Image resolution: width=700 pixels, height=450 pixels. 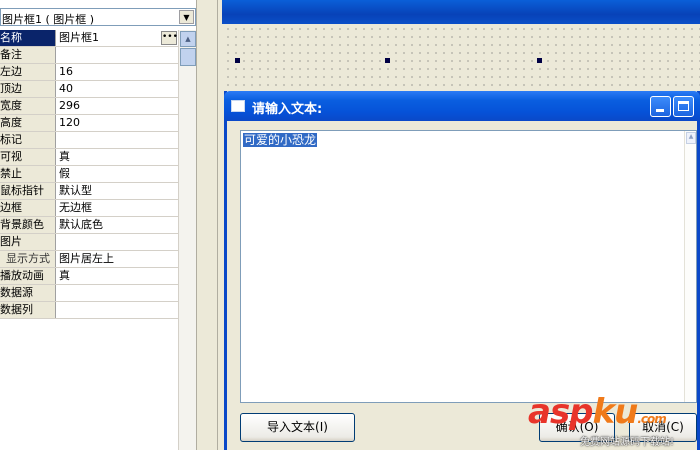 I want to click on property-row-top: 顶边 40, so click(x=89, y=89).